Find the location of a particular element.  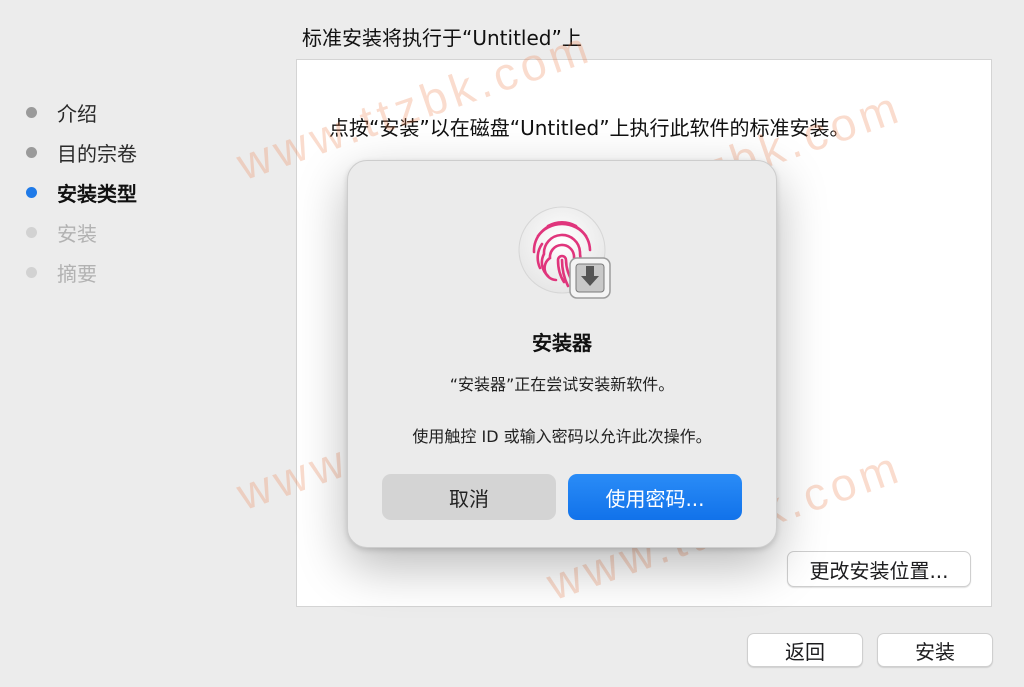

sidebar-step-label: 介绍 is located at coordinates (77, 113).